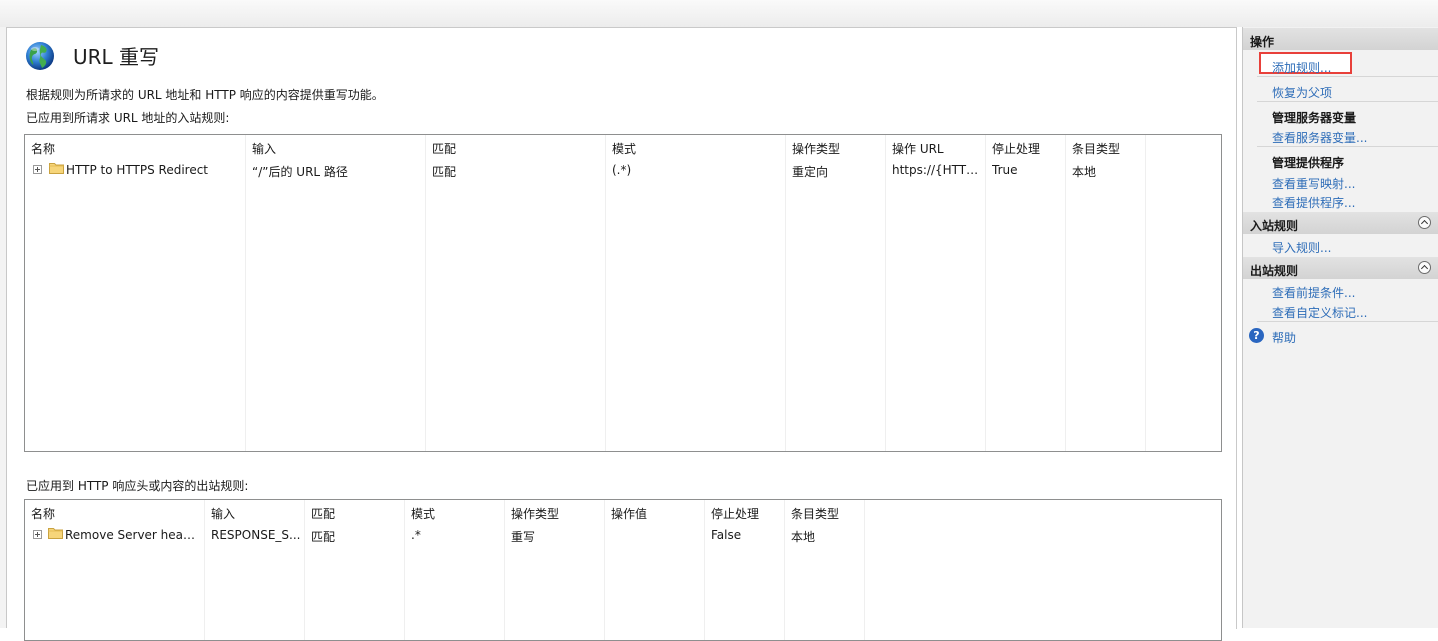  Describe the element at coordinates (1340, 39) in the screenshot. I see `actions-header: 操作` at that location.